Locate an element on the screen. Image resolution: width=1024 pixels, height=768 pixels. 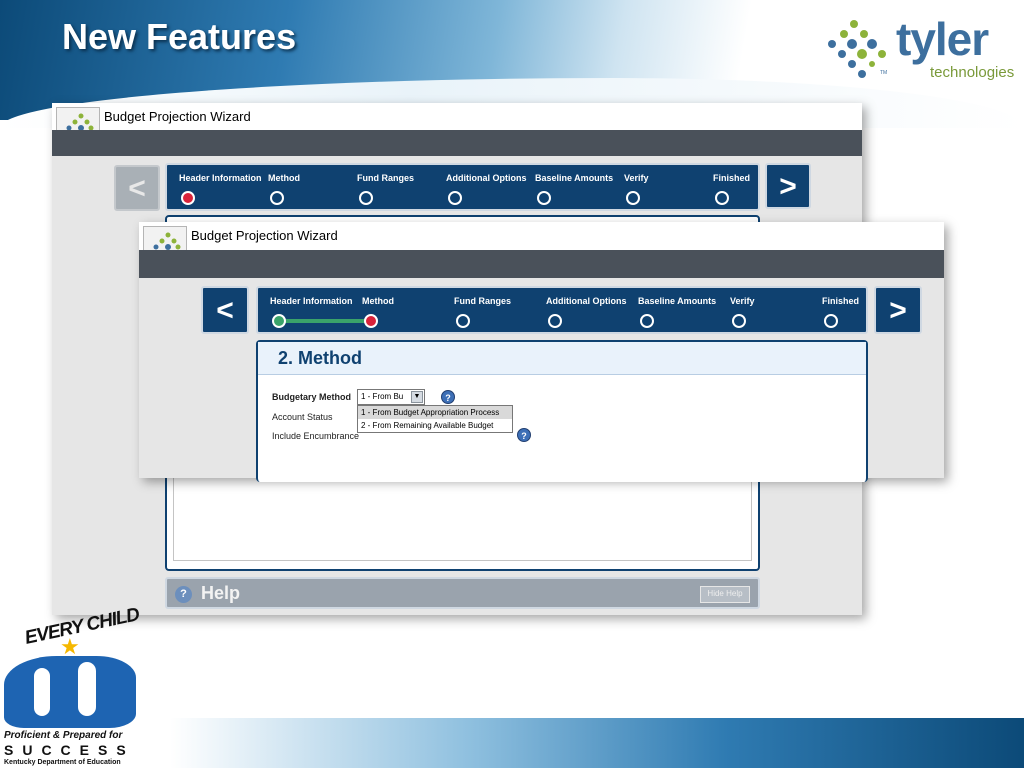
tyler-subtitle: technologies is located at coordinates (972, 72).